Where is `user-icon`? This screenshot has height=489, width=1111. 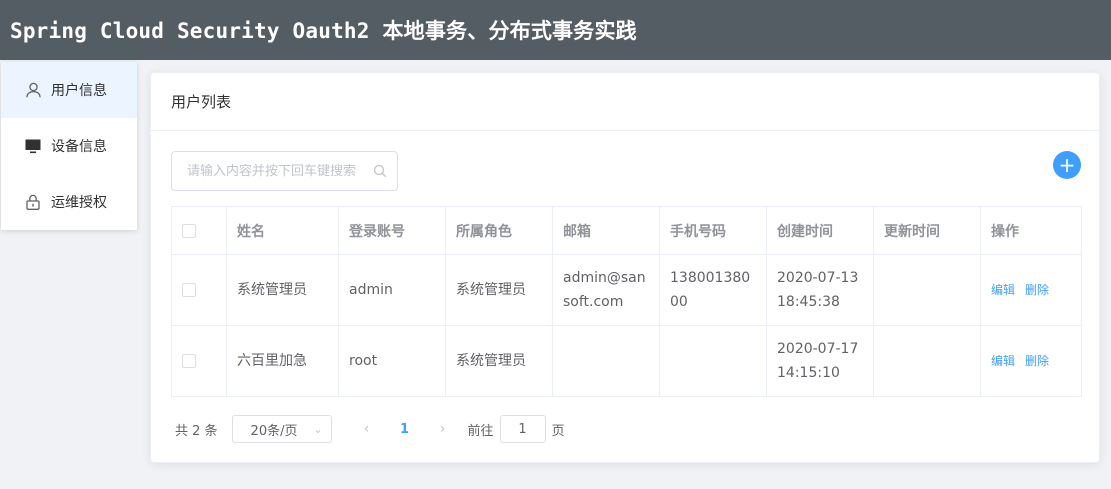 user-icon is located at coordinates (33, 90).